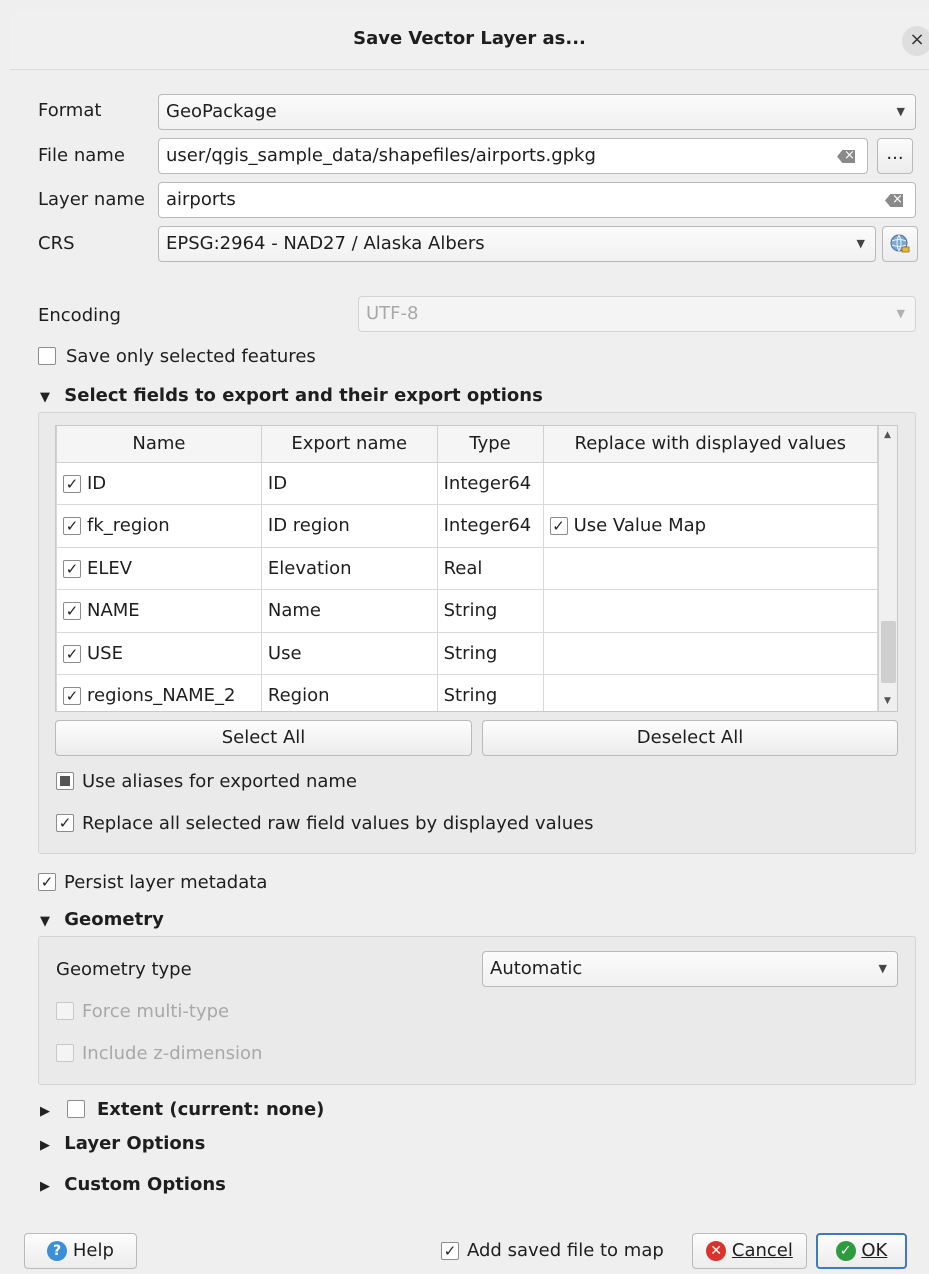 This screenshot has height=1274, width=929. Describe the element at coordinates (490, 444) in the screenshot. I see `column-header-type: Type` at that location.